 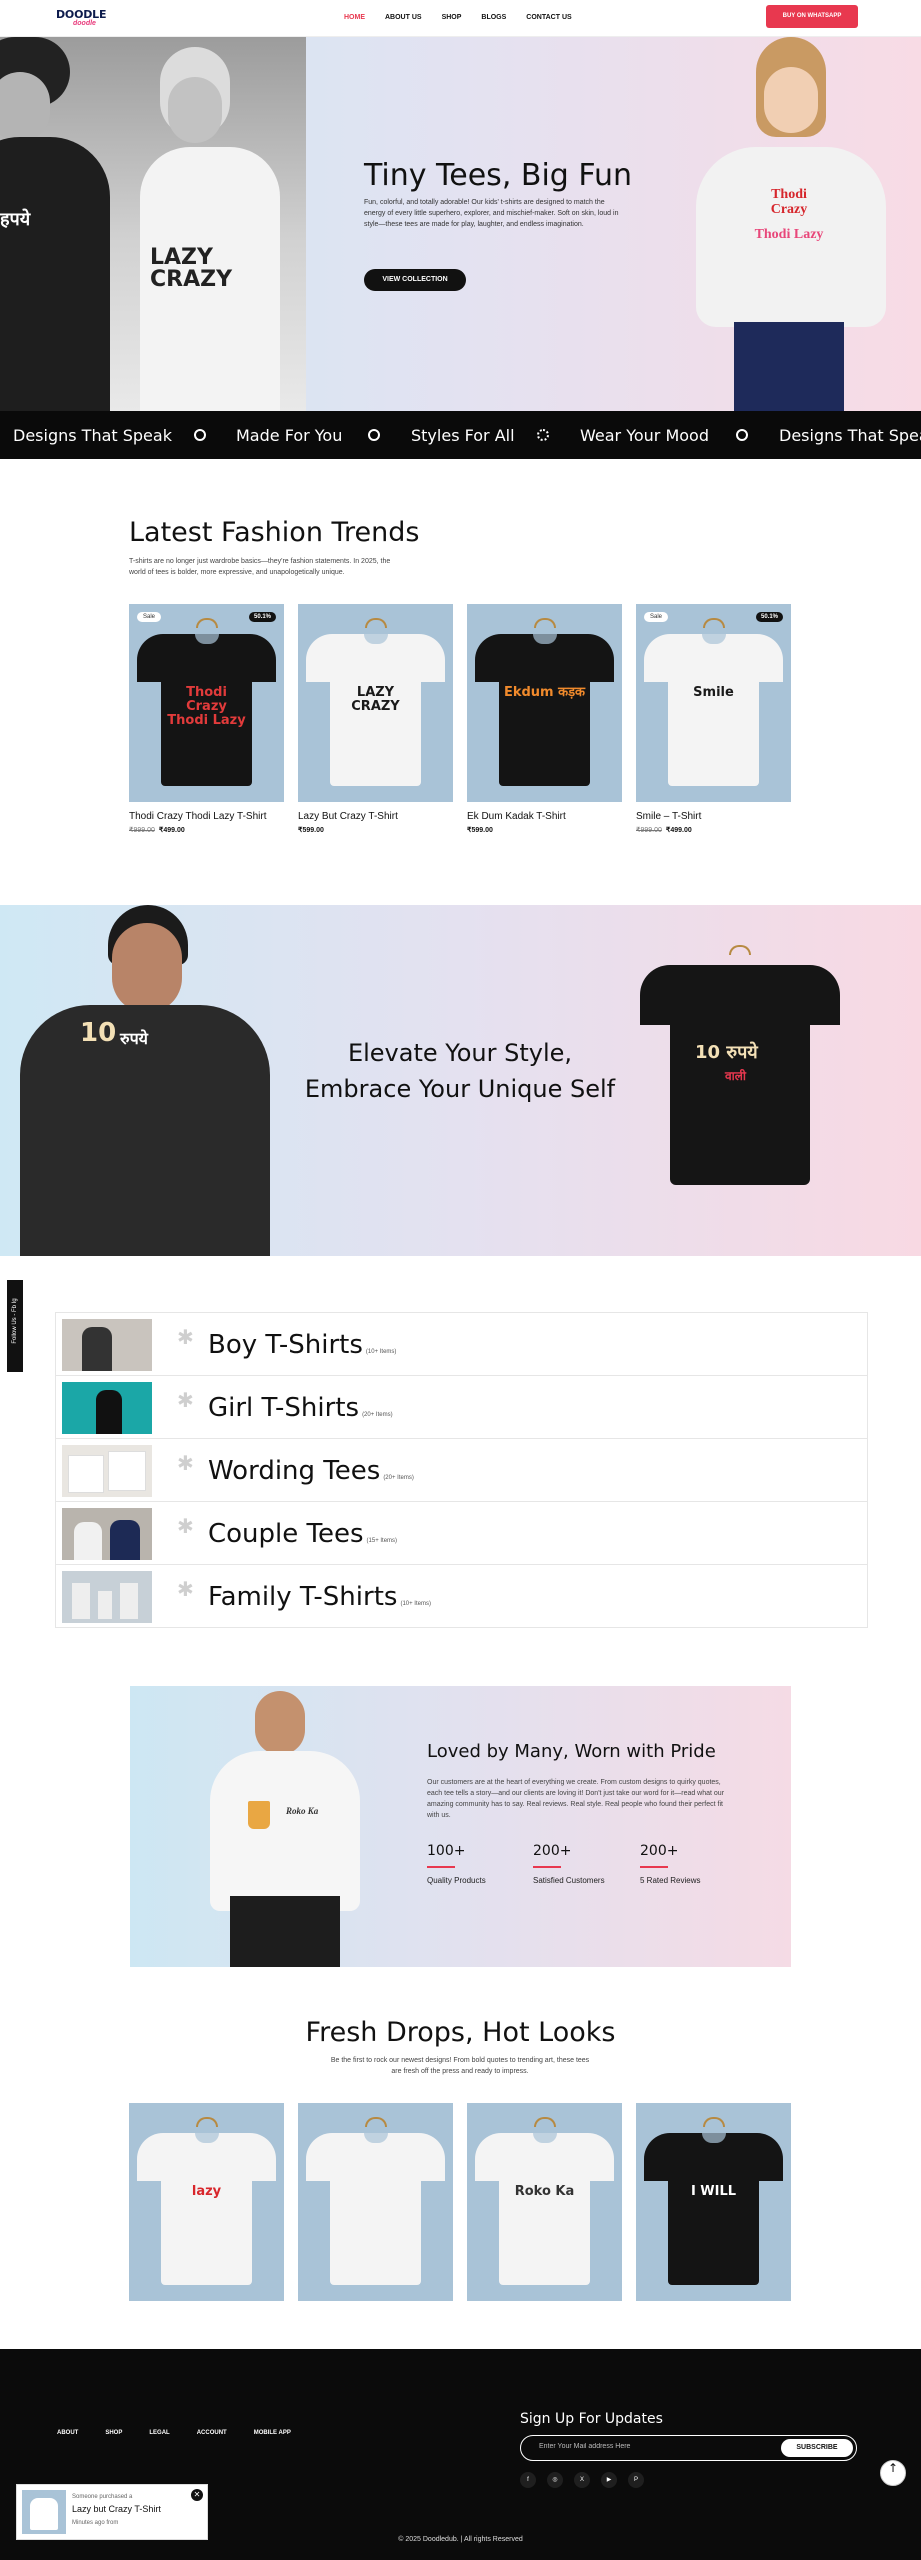 What do you see at coordinates (375, 816) in the screenshot?
I see `product-name: Lazy But Crazy T-Shirt` at bounding box center [375, 816].